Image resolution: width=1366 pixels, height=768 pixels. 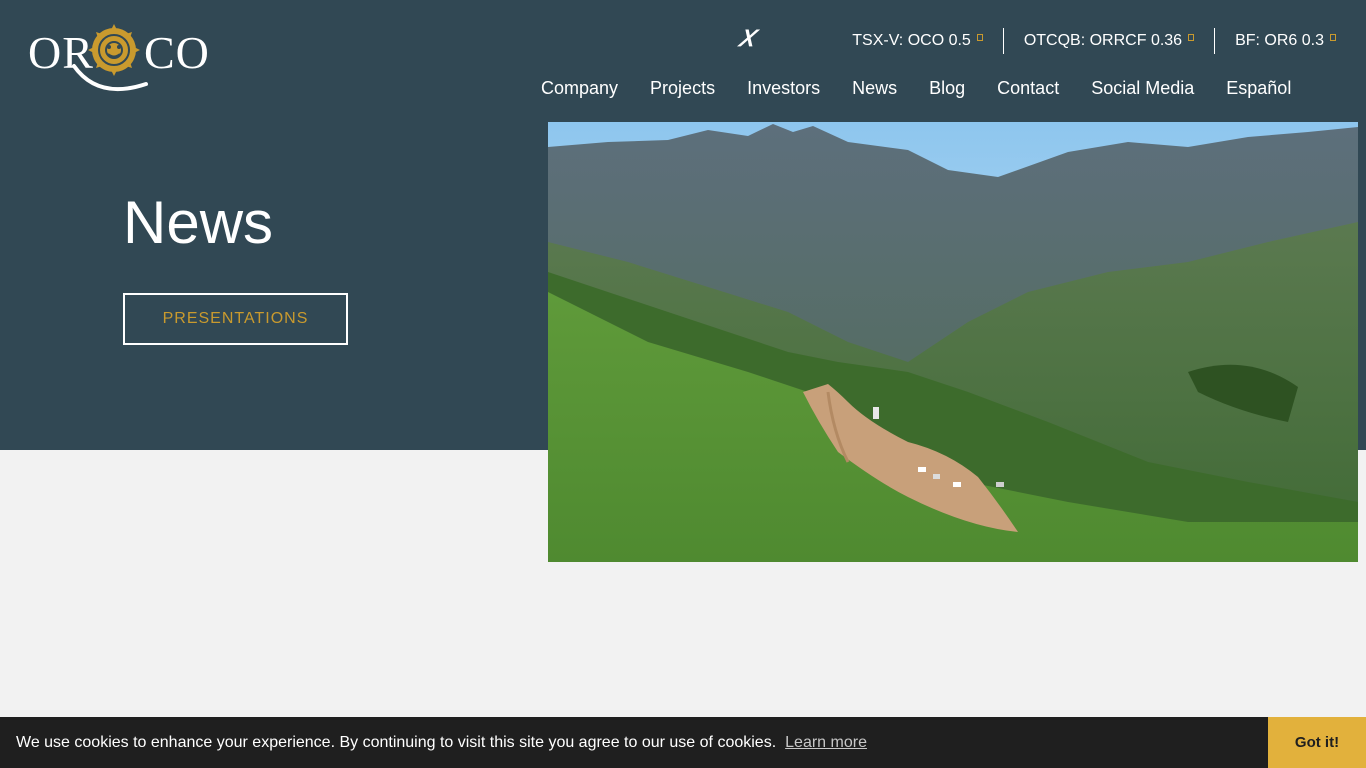 What do you see at coordinates (1258, 88) in the screenshot?
I see `nav-item-espanol: Español` at bounding box center [1258, 88].